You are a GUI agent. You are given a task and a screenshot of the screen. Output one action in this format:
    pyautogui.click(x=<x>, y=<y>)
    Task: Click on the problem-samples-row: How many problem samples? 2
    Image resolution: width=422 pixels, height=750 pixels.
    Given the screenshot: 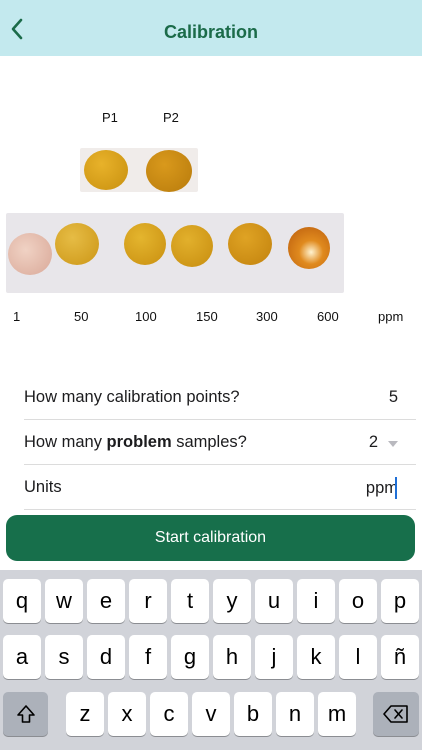 What is the action you would take?
    pyautogui.click(x=220, y=443)
    